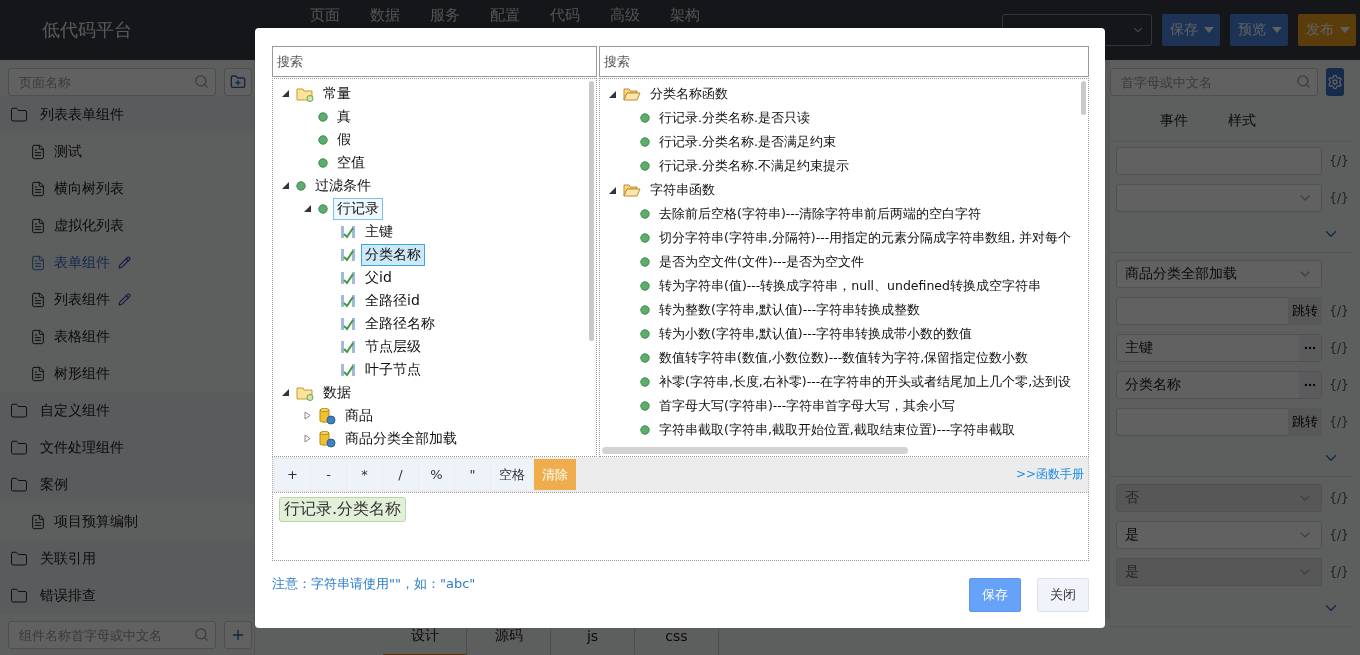 The image size is (1360, 655). Describe the element at coordinates (754, 166) in the screenshot. I see `tree-node: 行记录.分类名称.不满足约束提示` at that location.